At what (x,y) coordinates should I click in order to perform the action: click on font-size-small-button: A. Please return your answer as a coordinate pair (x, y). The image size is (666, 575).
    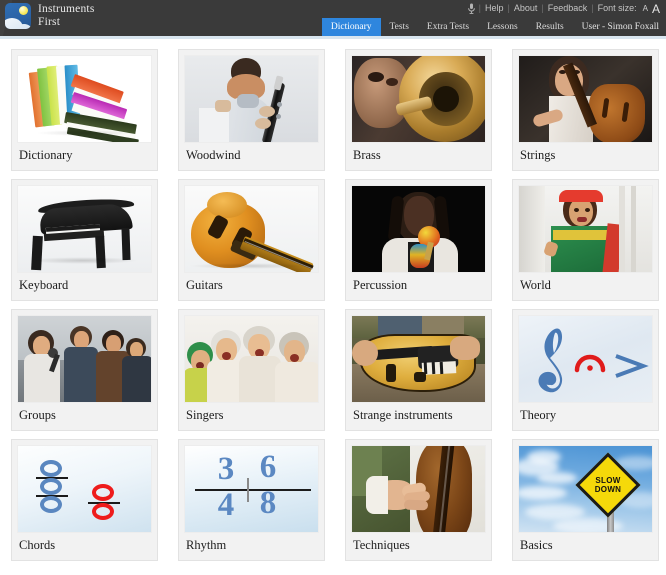
    Looking at the image, I should click on (645, 8).